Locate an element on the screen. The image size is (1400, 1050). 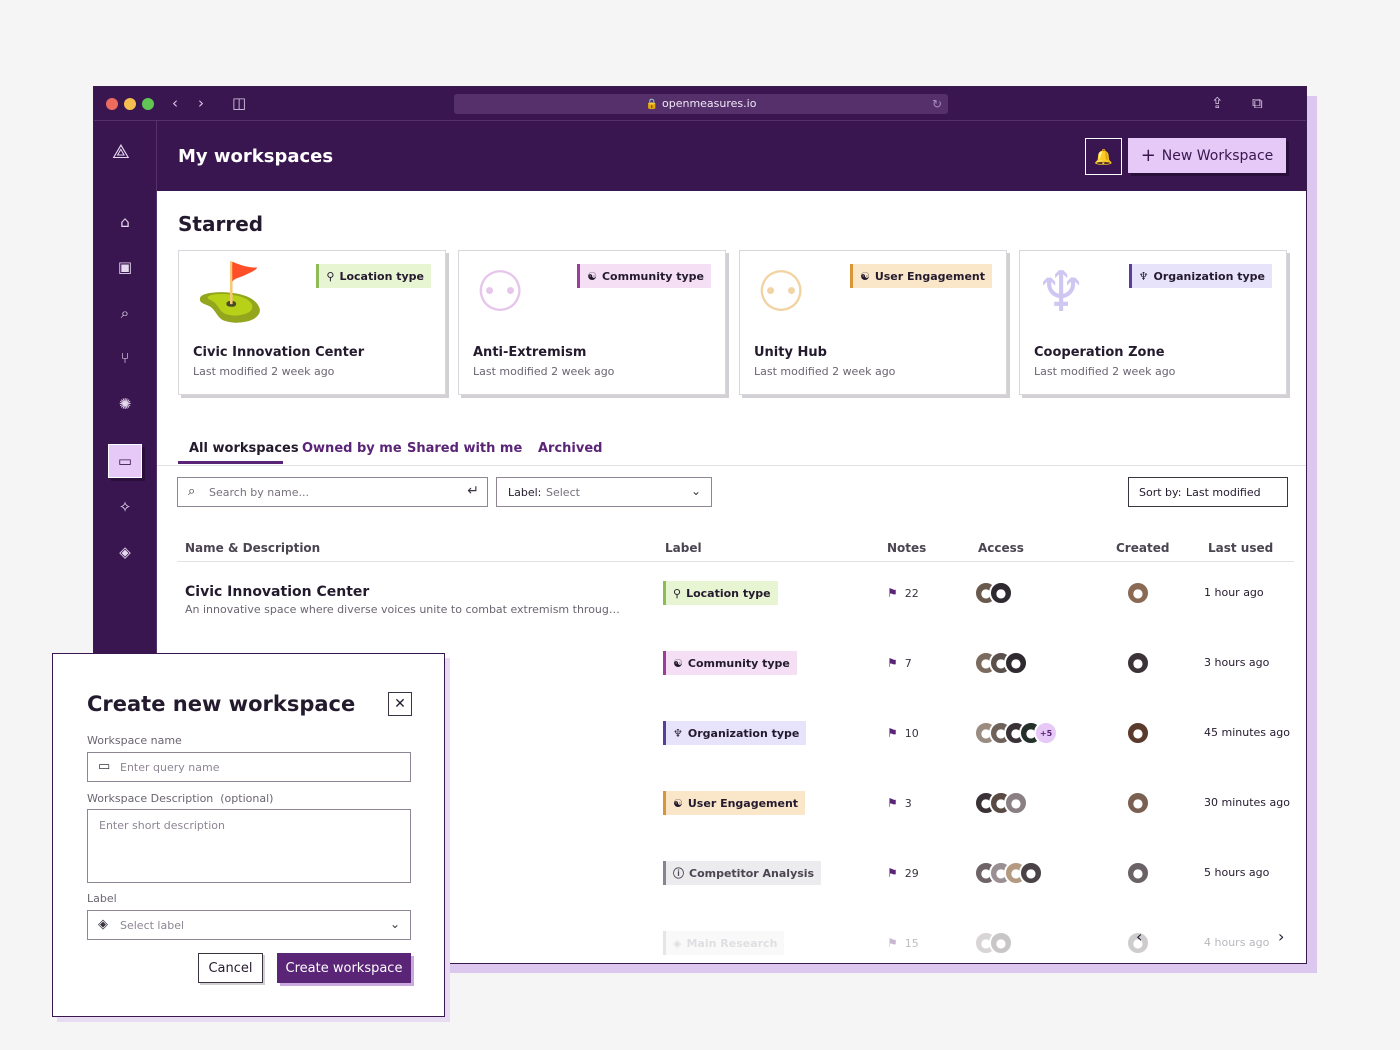
logo-icon: ⟁ is located at coordinates (121, 151).